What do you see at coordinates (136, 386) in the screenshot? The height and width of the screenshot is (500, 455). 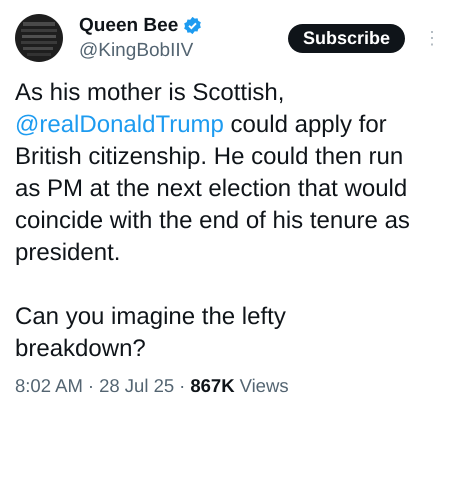 I see `tweet-date: 28 Jul 25` at bounding box center [136, 386].